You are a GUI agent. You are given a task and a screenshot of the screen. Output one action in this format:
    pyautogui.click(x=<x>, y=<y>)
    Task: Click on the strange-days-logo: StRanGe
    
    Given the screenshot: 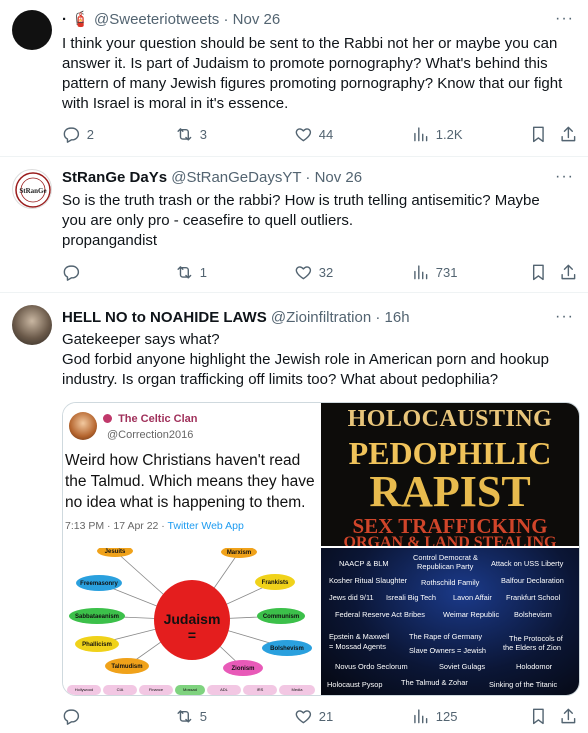 What is the action you would take?
    pyautogui.click(x=33, y=190)
    